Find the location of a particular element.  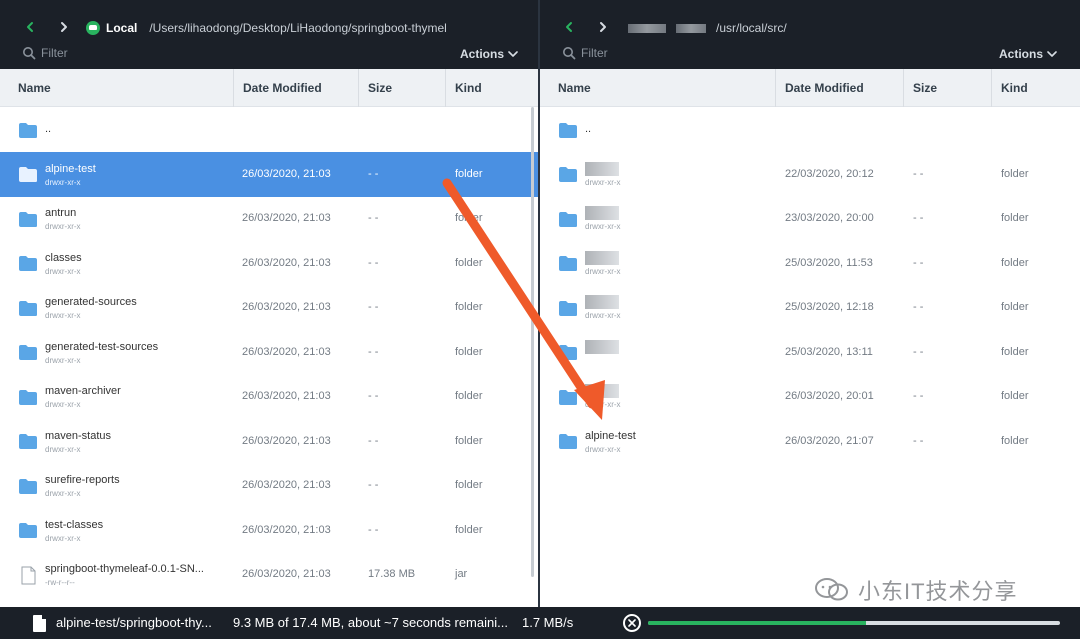

file-name: antrun is located at coordinates (61, 213).